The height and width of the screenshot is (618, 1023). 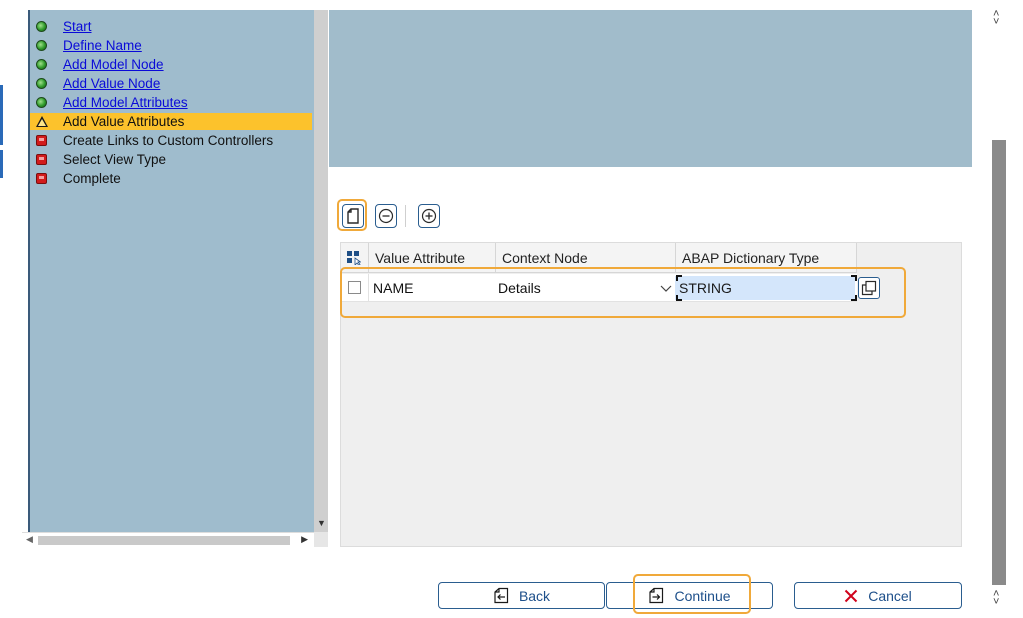 What do you see at coordinates (168, 140) in the screenshot?
I see `step-label: Create Links to Custom Controllers` at bounding box center [168, 140].